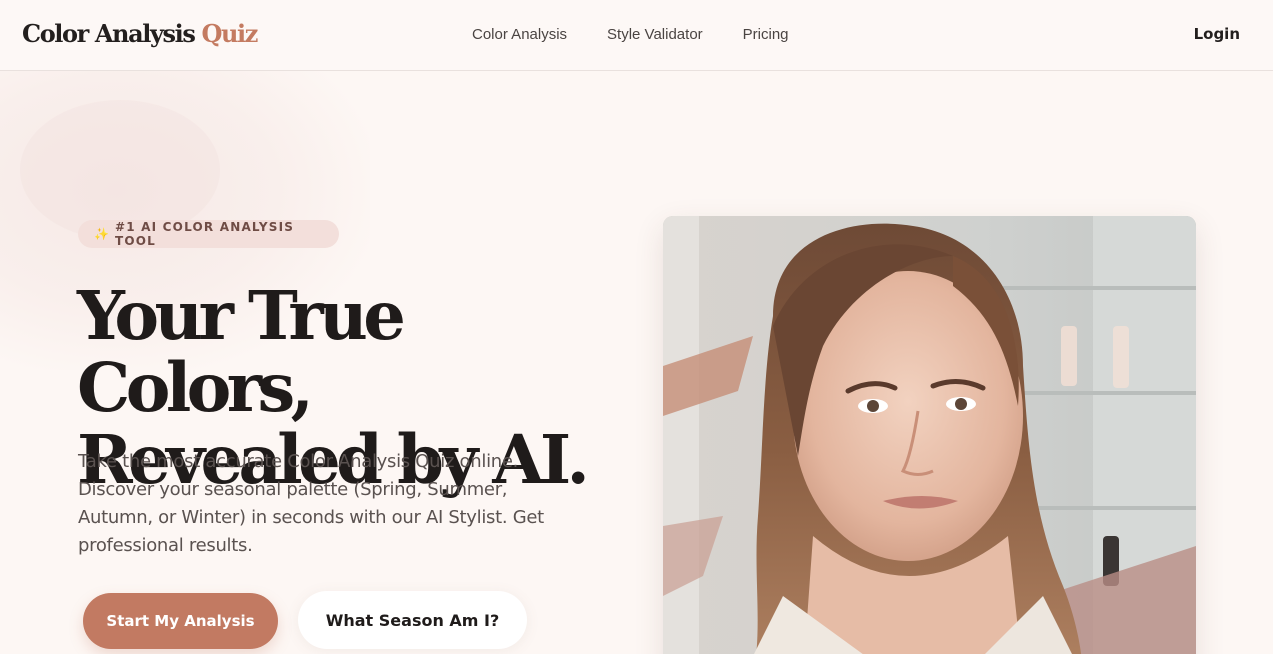 This screenshot has width=1273, height=654. Describe the element at coordinates (519, 34) in the screenshot. I see `nav-color-analysis: Color Analysis` at that location.